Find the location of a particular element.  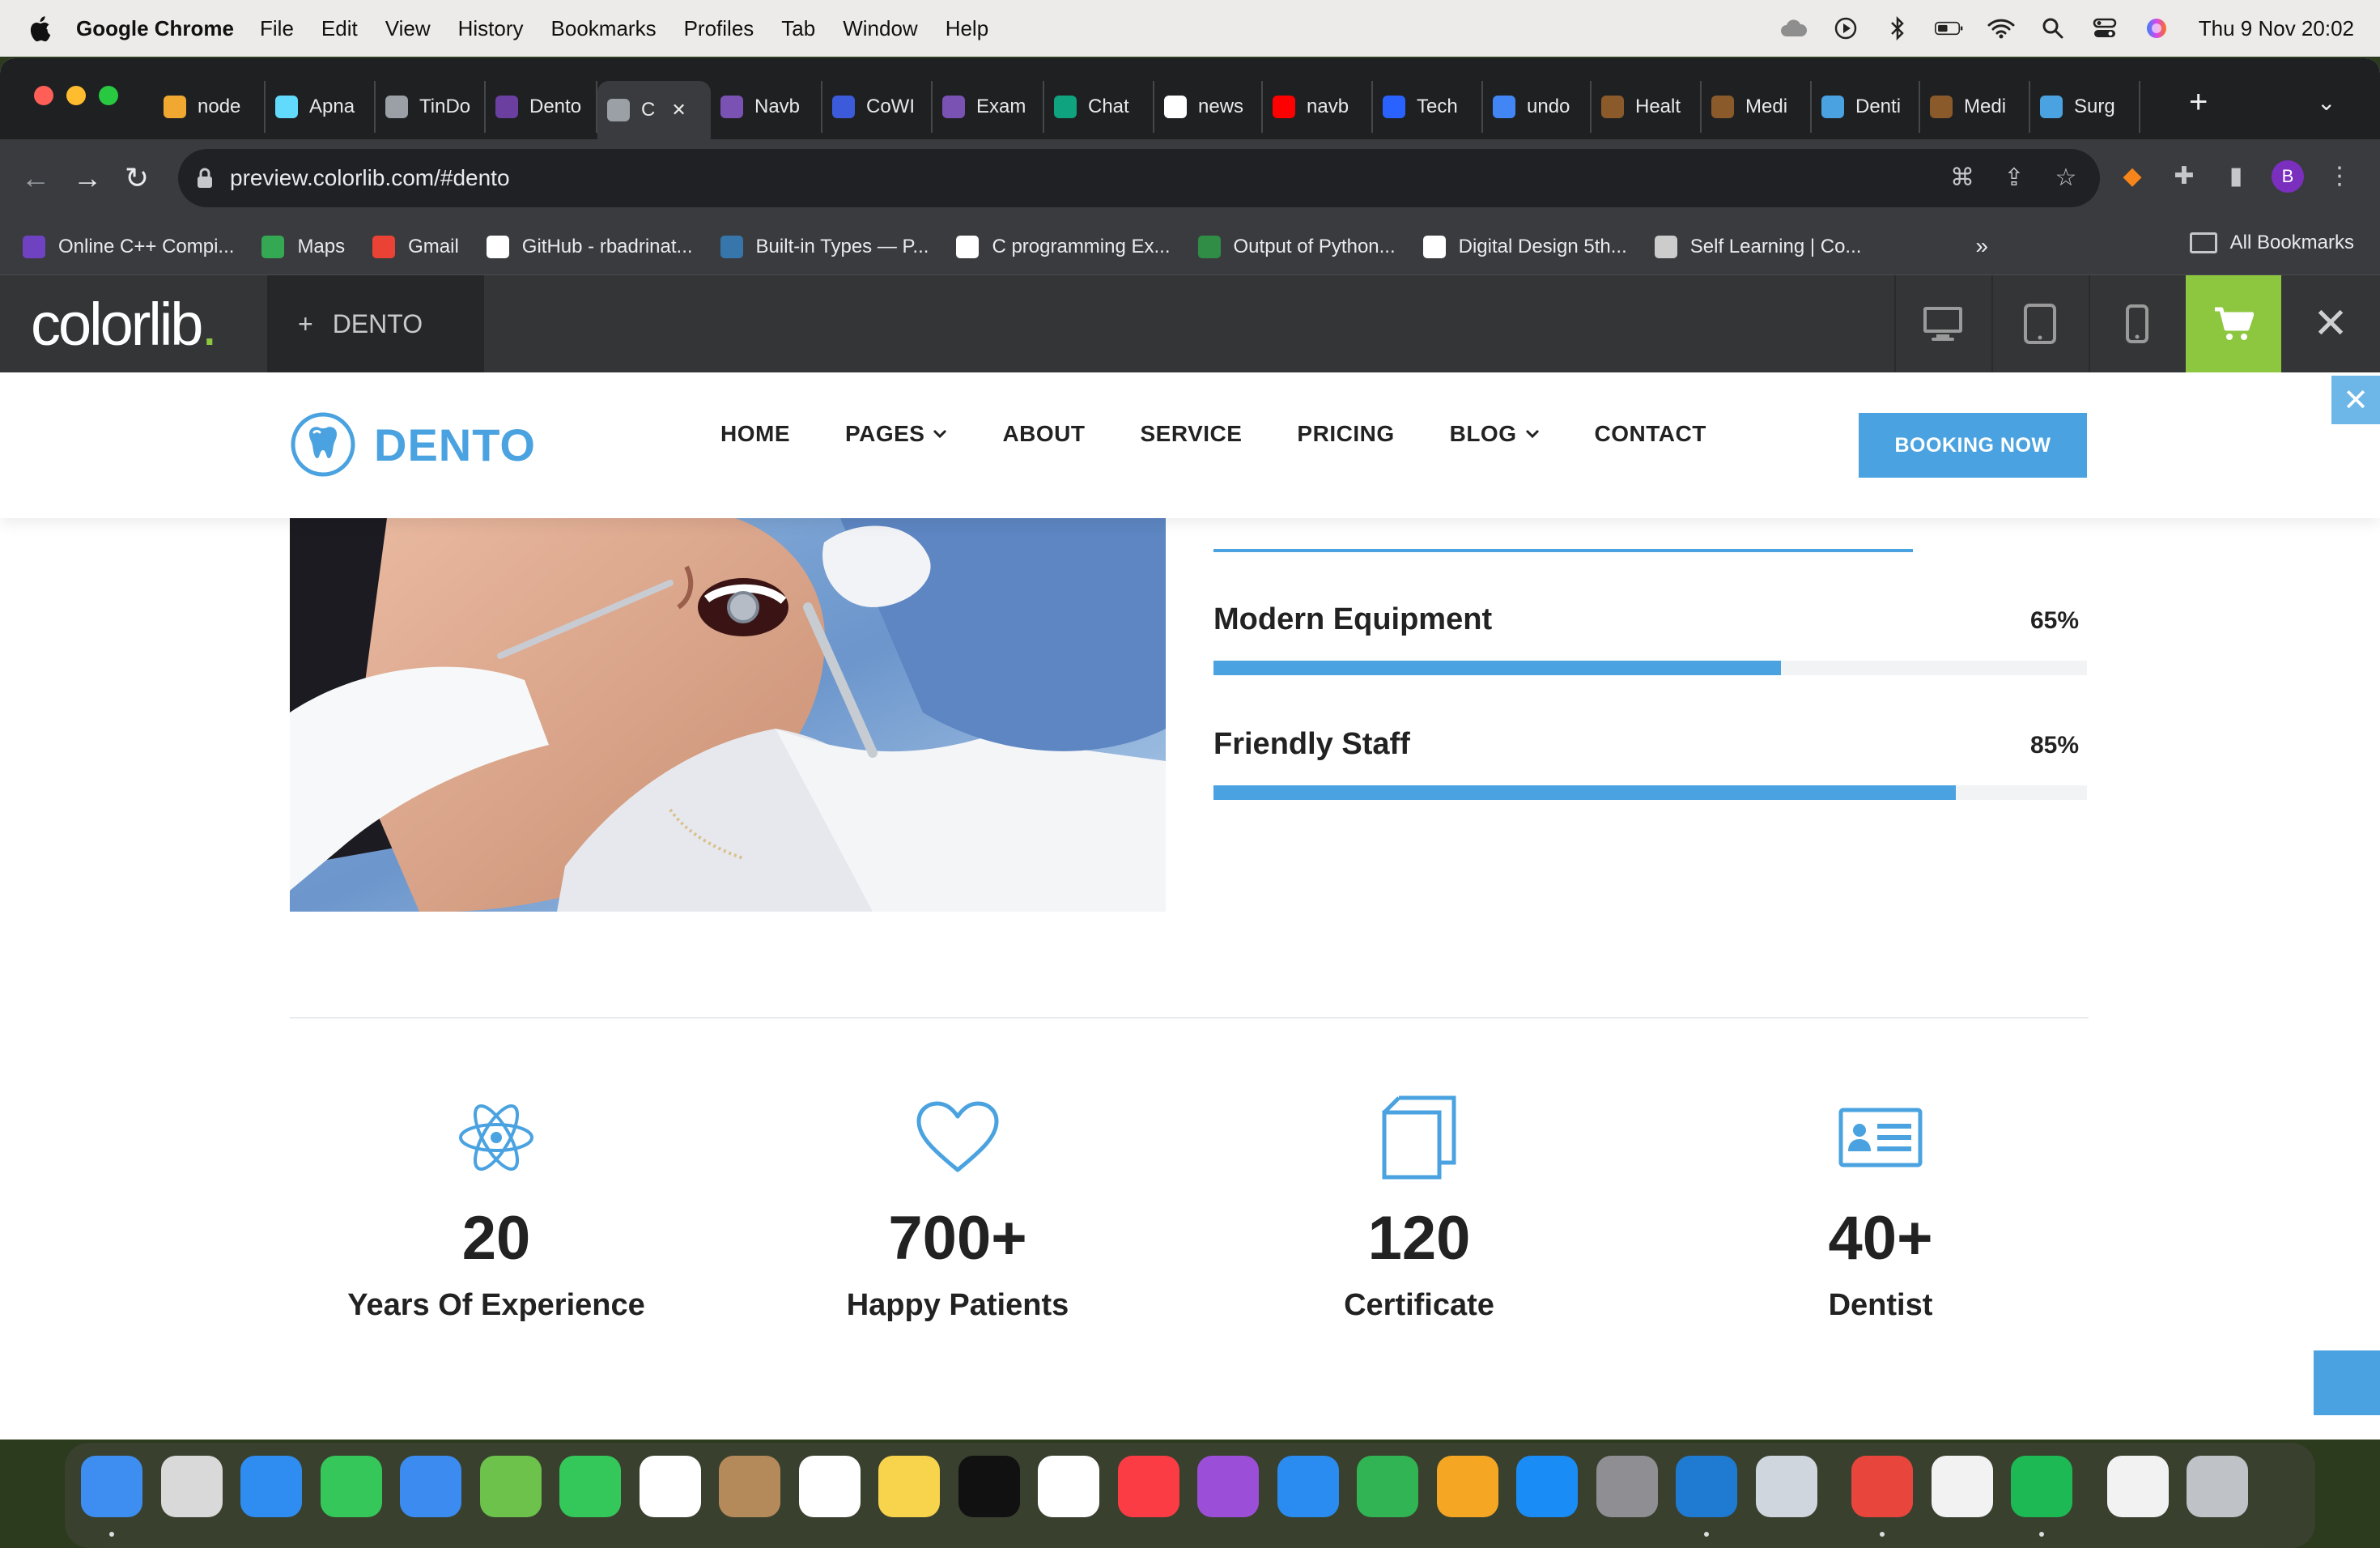

dock-photos-icon is located at coordinates (1068, 1486).